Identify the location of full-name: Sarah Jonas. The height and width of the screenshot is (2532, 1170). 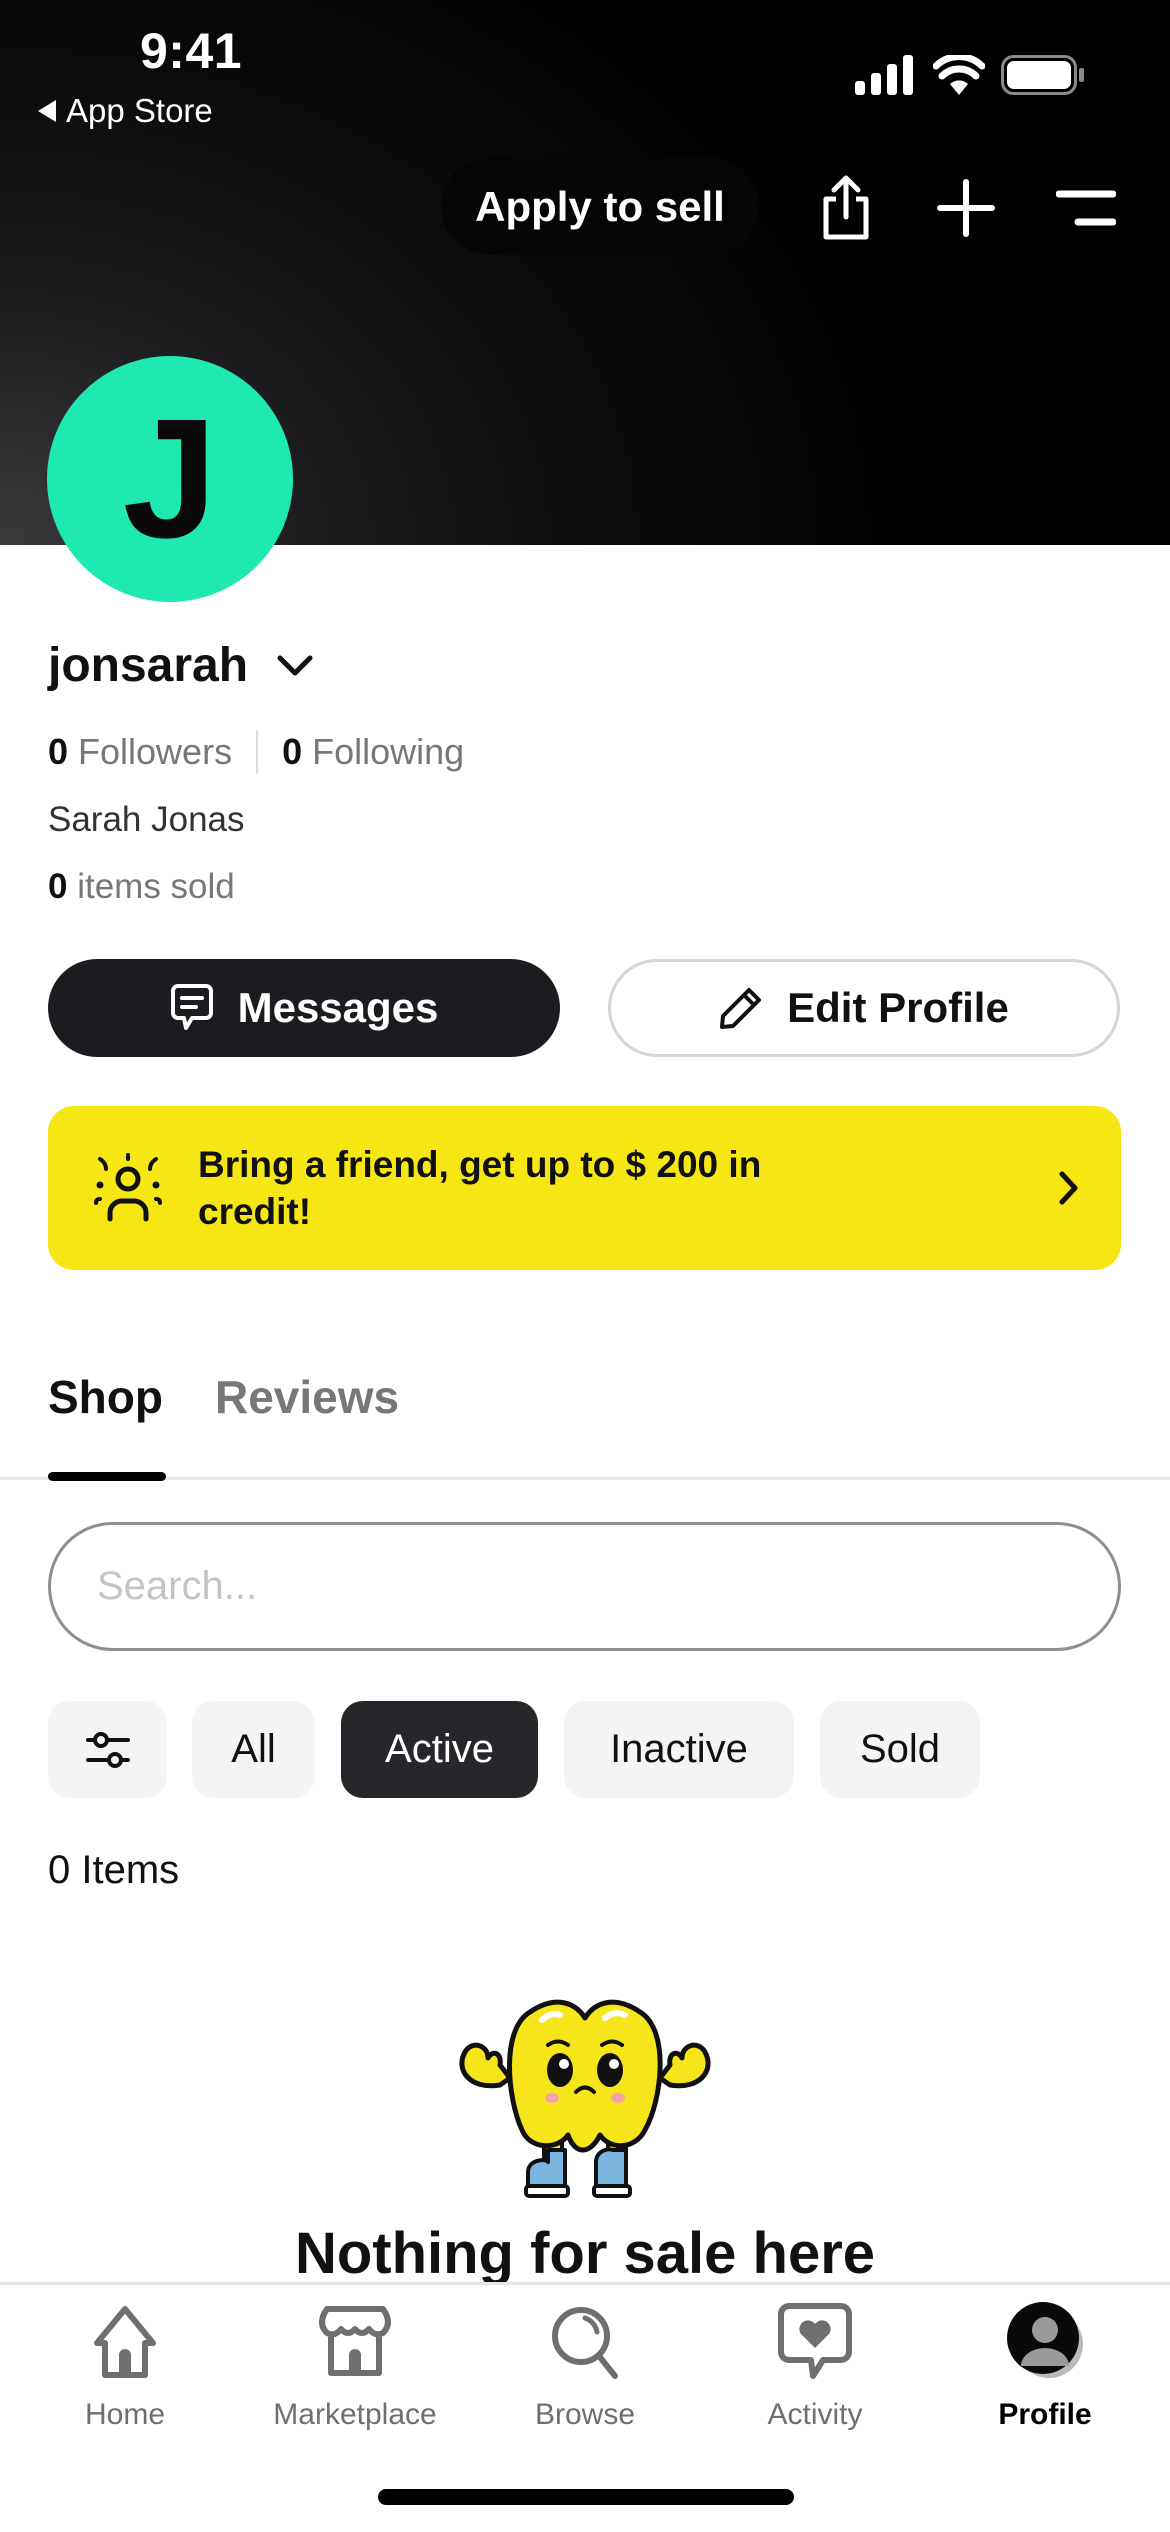
(146, 819).